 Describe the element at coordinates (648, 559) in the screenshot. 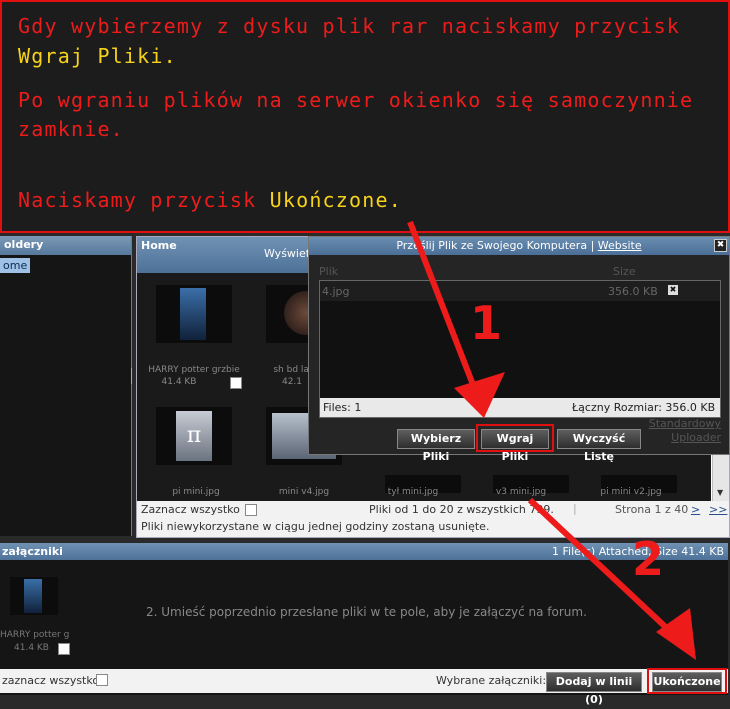

I see `annotation-number-2: 2` at that location.